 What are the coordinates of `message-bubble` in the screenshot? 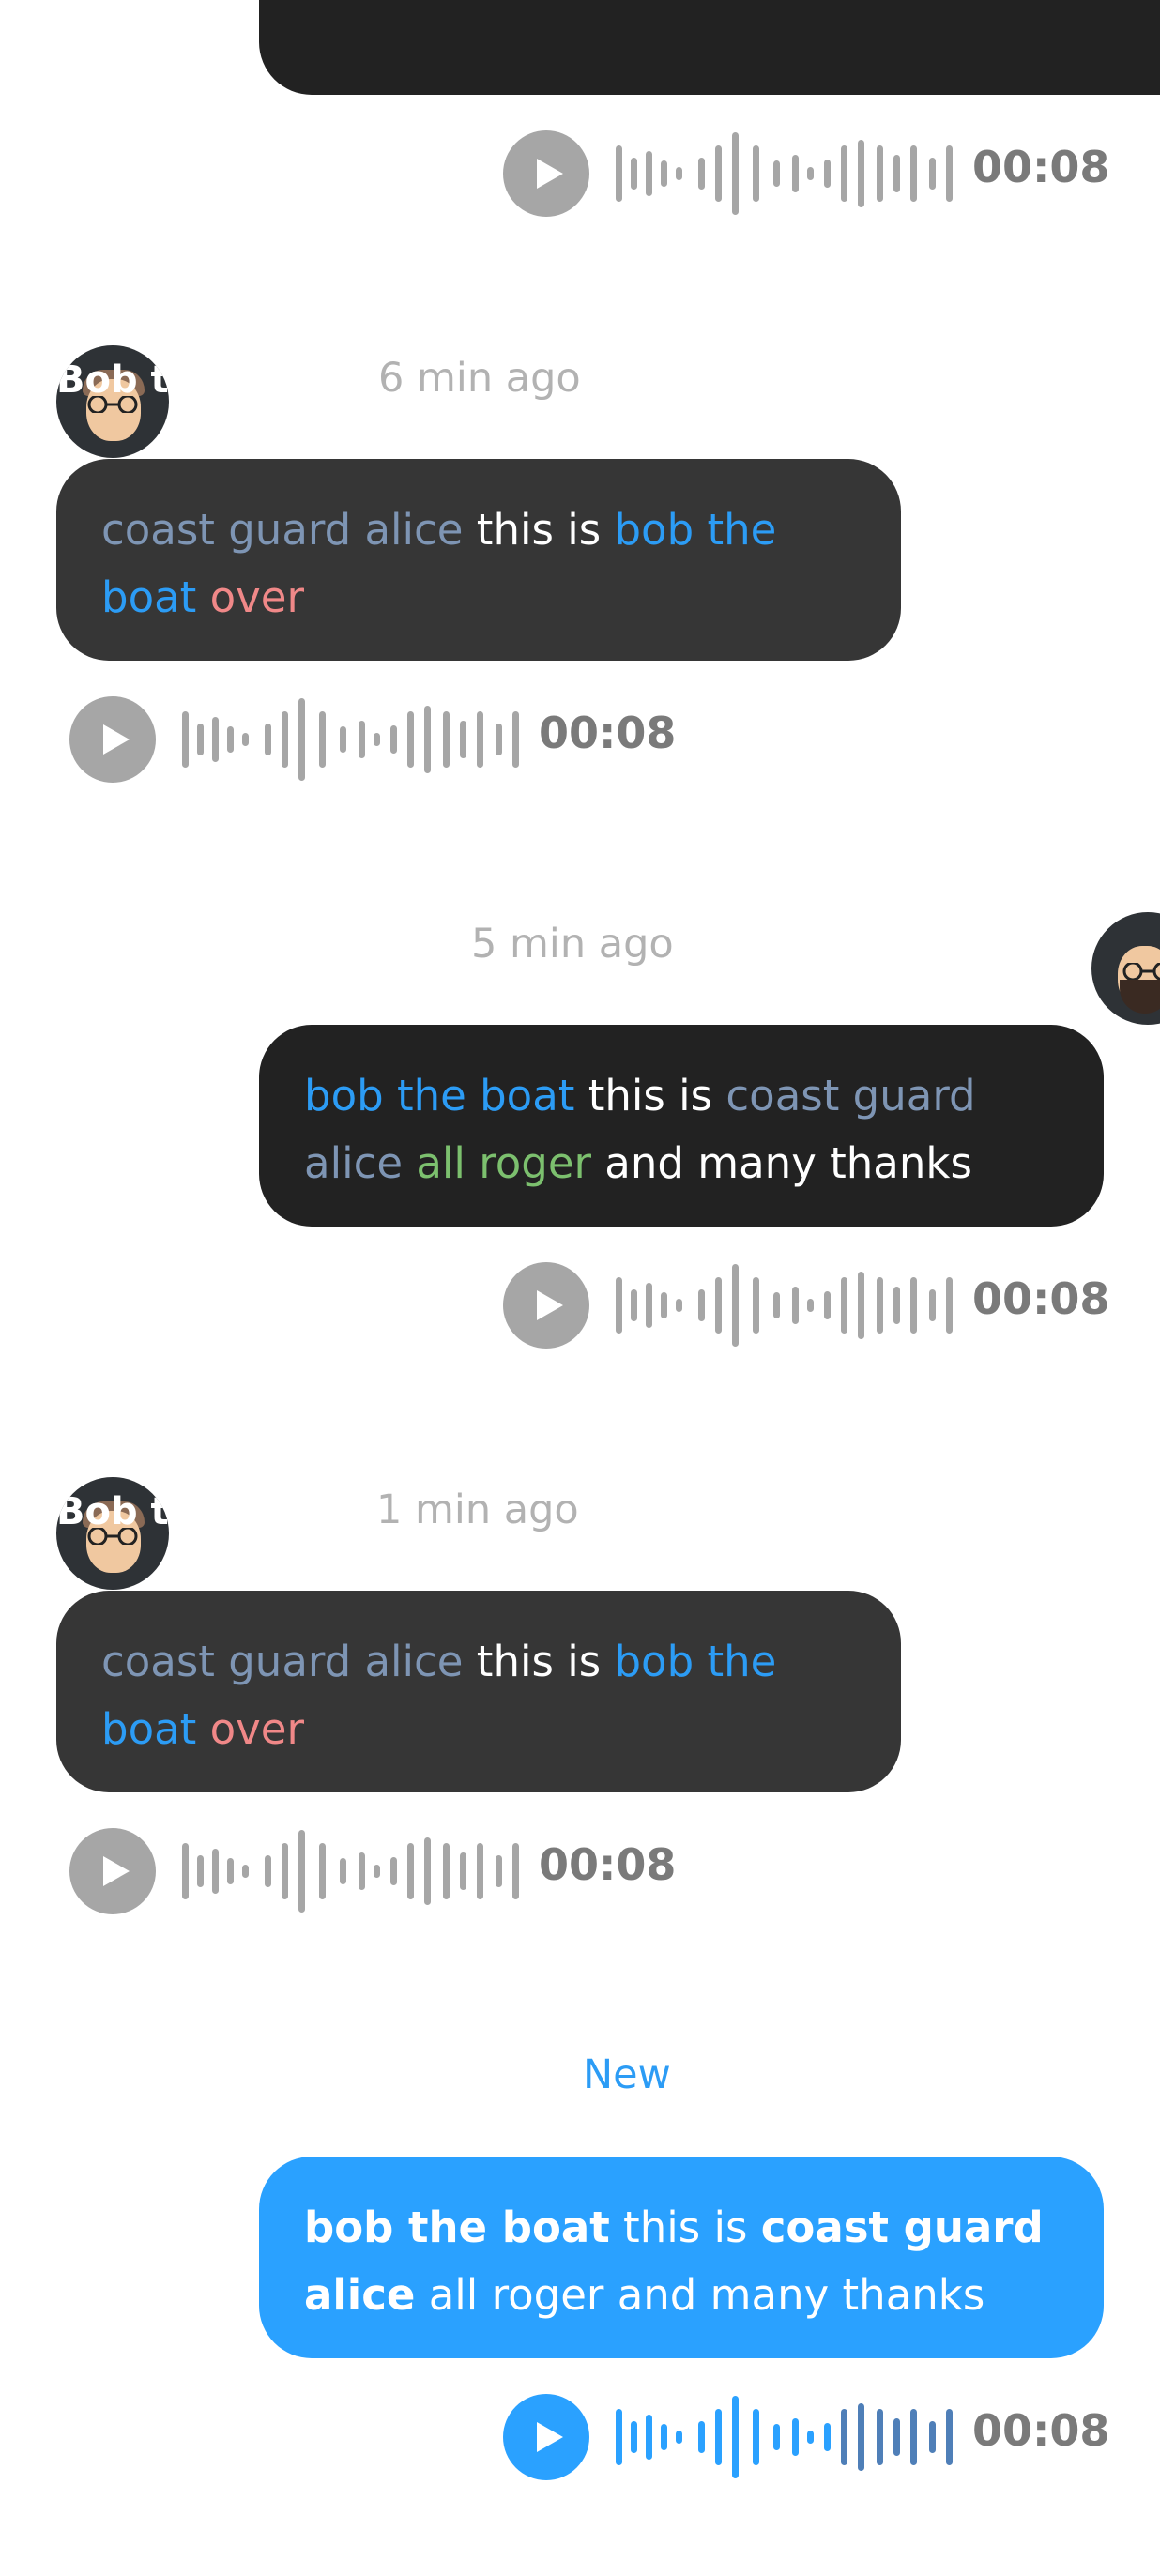 It's located at (709, 47).